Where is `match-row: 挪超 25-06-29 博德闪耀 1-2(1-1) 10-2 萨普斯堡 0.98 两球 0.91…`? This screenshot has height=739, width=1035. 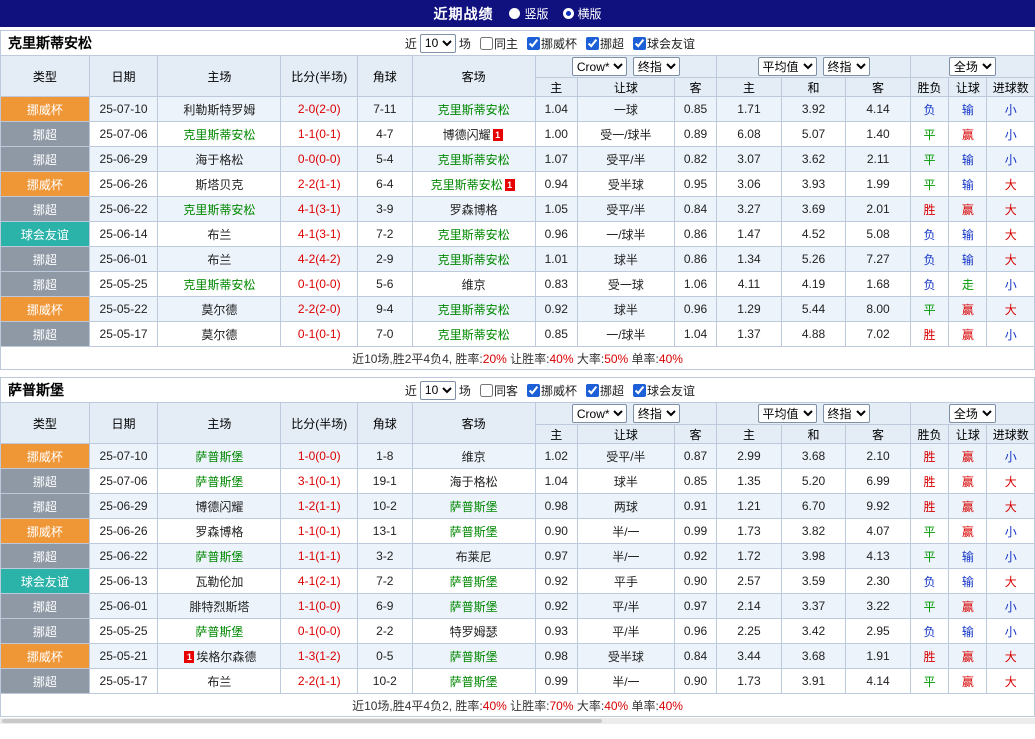 match-row: 挪超 25-06-29 博德闪耀 1-2(1-1) 10-2 萨普斯堡 0.98 两球 0.91… is located at coordinates (517, 506).